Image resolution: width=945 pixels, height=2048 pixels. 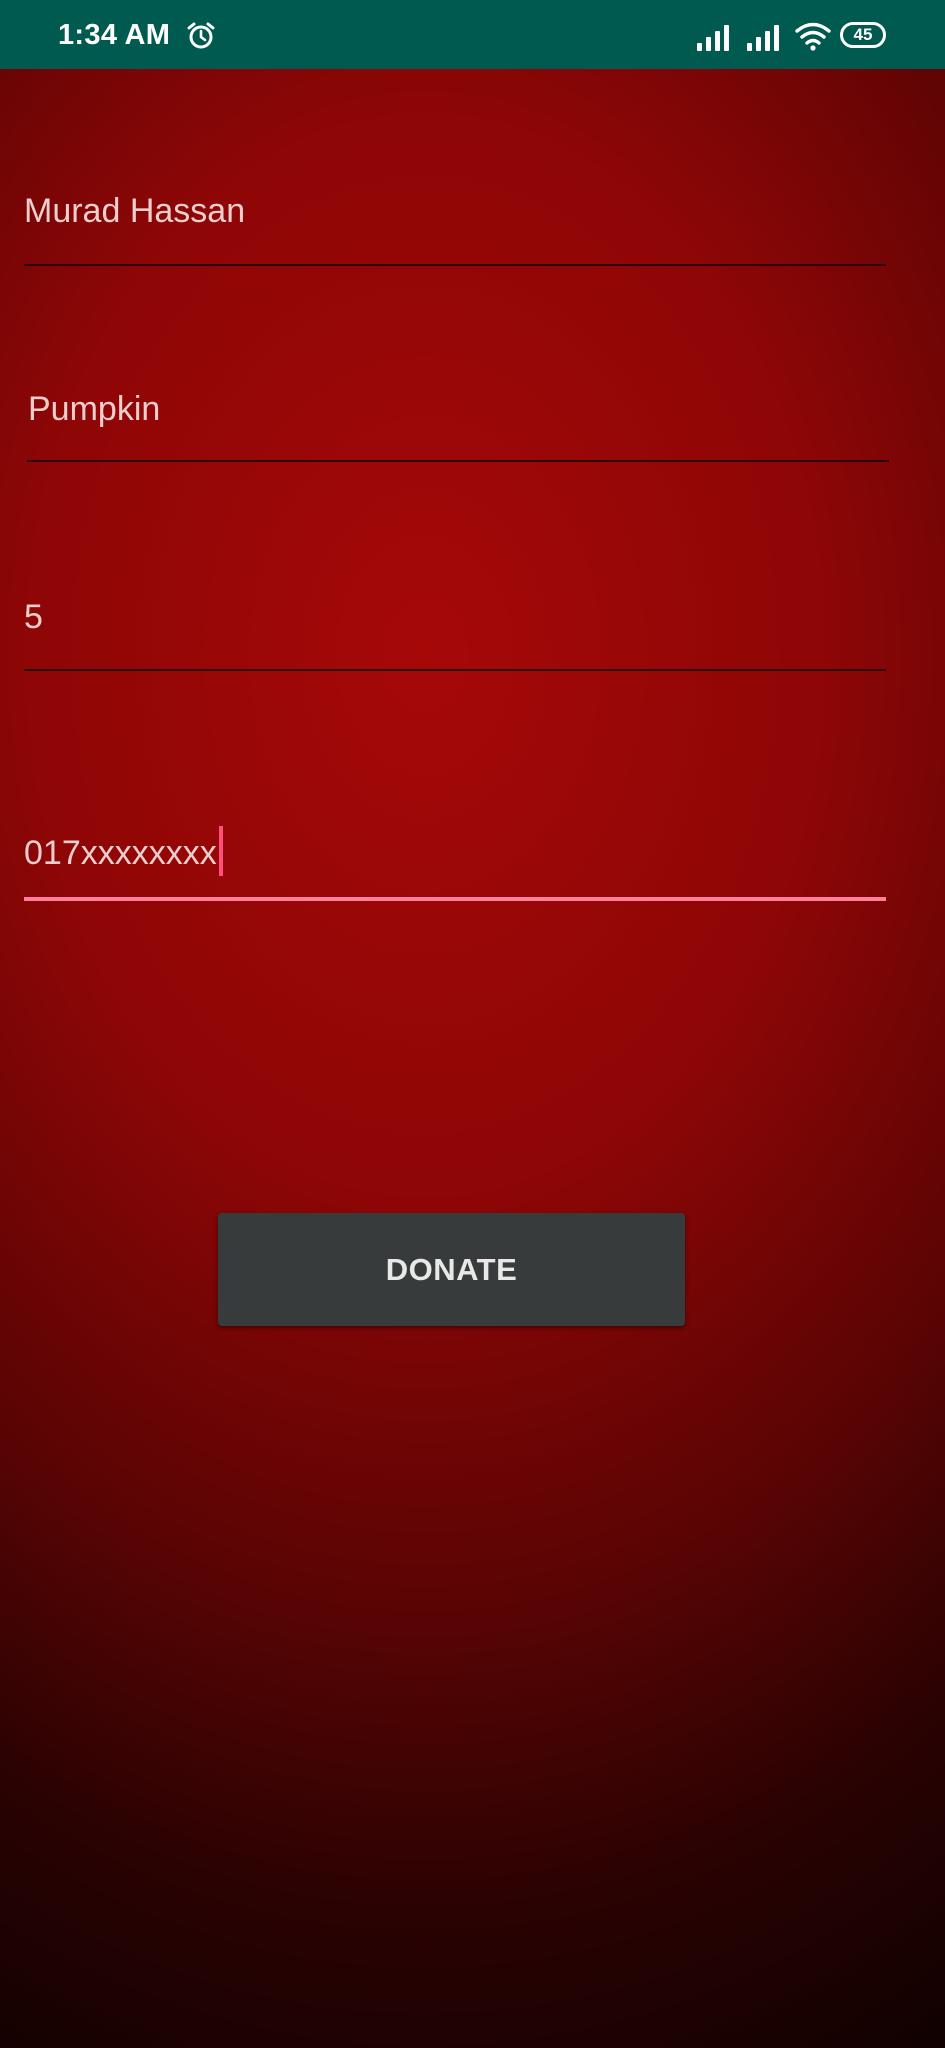 What do you see at coordinates (120, 853) in the screenshot?
I see `phone-field-value: 017xxxxxxxx` at bounding box center [120, 853].